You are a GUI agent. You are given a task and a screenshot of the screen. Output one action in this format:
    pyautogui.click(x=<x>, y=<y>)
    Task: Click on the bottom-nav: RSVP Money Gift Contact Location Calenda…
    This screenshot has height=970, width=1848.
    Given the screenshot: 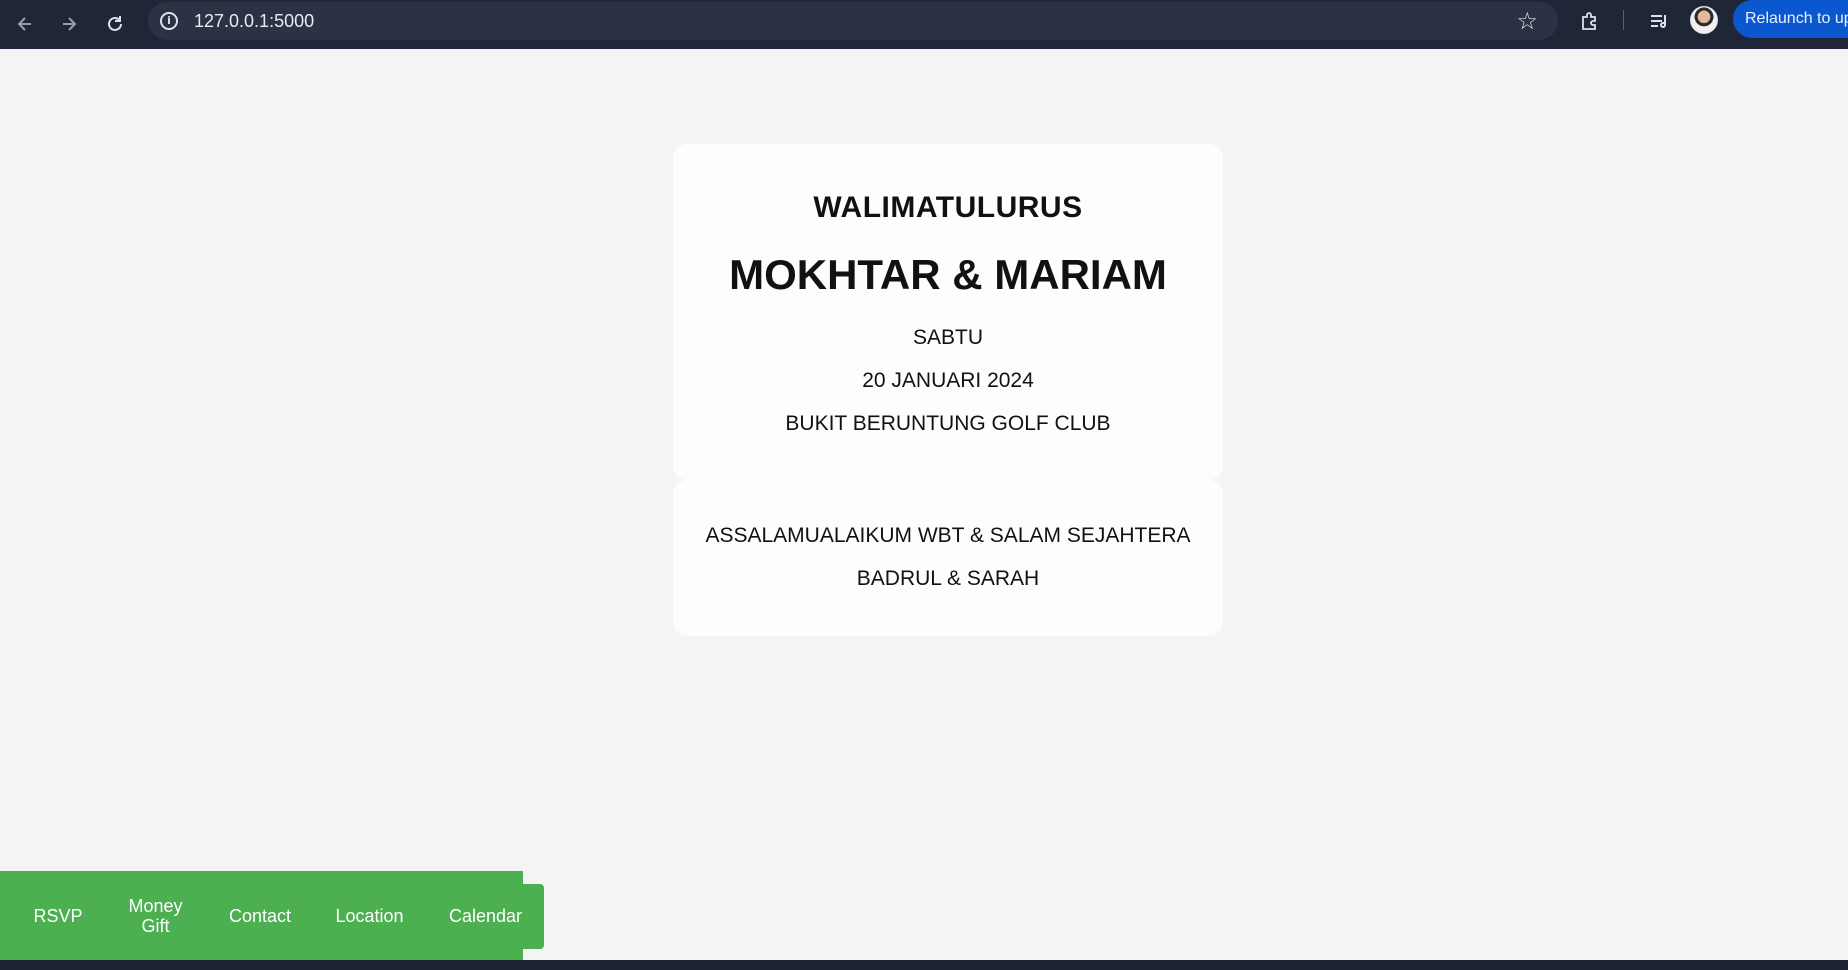 What is the action you would take?
    pyautogui.click(x=261, y=916)
    